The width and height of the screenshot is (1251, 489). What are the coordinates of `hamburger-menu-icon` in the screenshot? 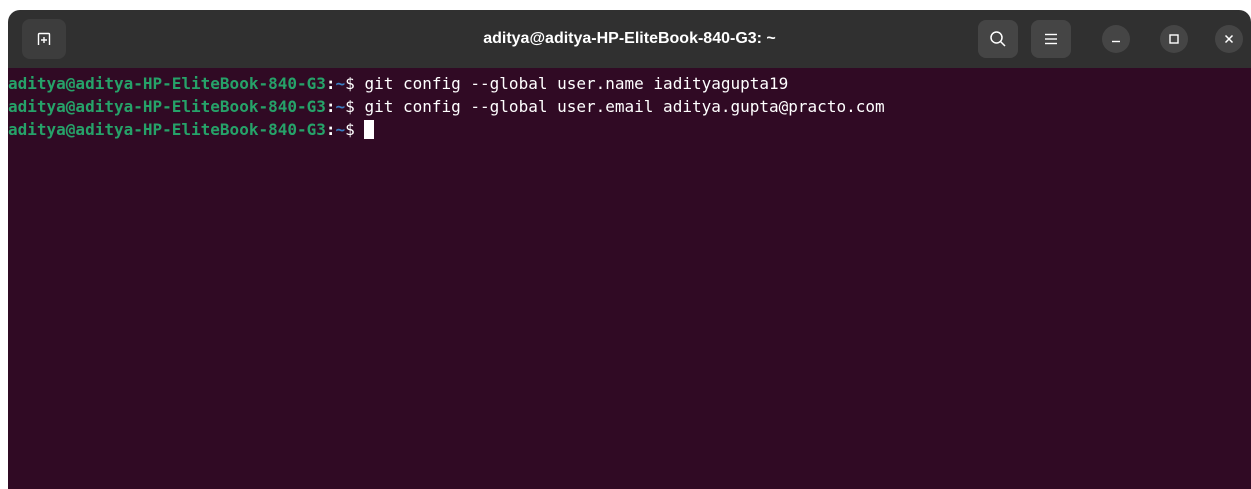 It's located at (1051, 39).